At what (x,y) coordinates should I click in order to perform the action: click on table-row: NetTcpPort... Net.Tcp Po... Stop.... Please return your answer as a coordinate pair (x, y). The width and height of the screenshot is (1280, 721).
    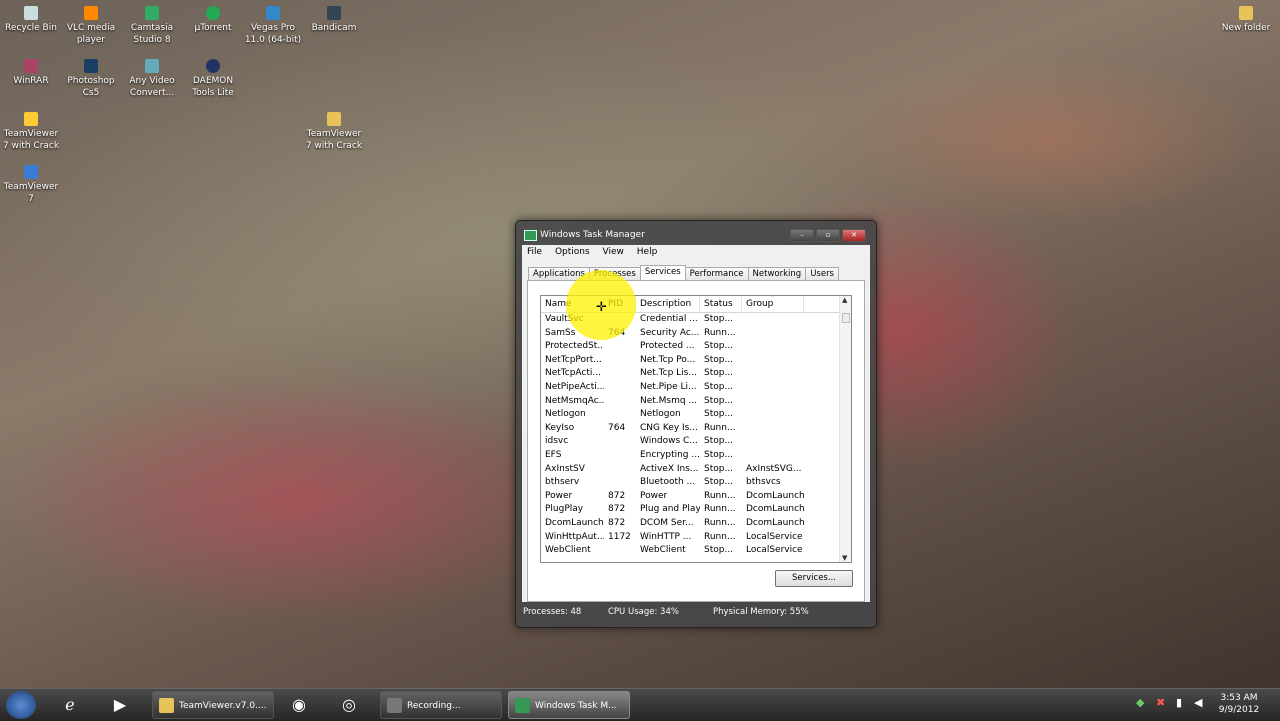
    Looking at the image, I should click on (690, 361).